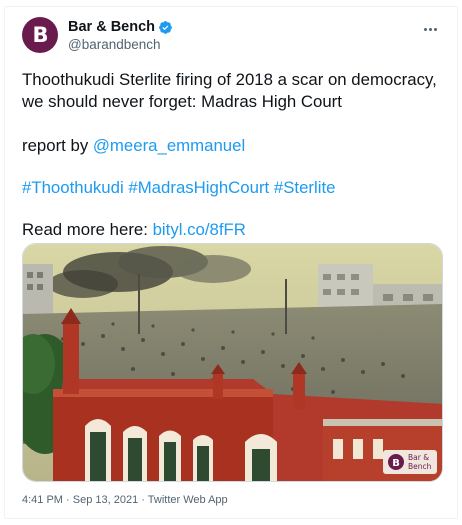 This screenshot has width=462, height=525. I want to click on more-horizontal-icon, so click(430, 29).